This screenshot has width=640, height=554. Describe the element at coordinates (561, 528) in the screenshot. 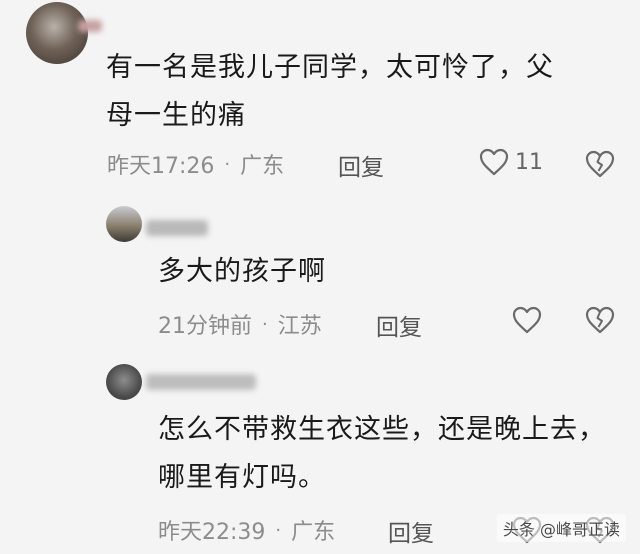

I see `watermark: 头条 @峰哥正读` at that location.